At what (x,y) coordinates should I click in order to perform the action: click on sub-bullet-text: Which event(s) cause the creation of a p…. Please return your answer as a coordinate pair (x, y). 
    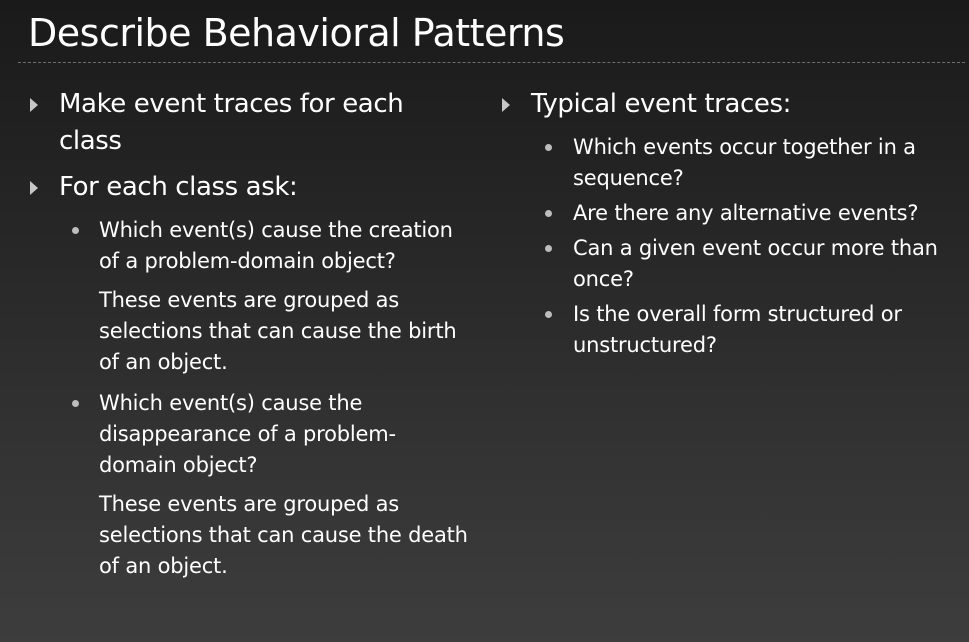
    Looking at the image, I should click on (276, 245).